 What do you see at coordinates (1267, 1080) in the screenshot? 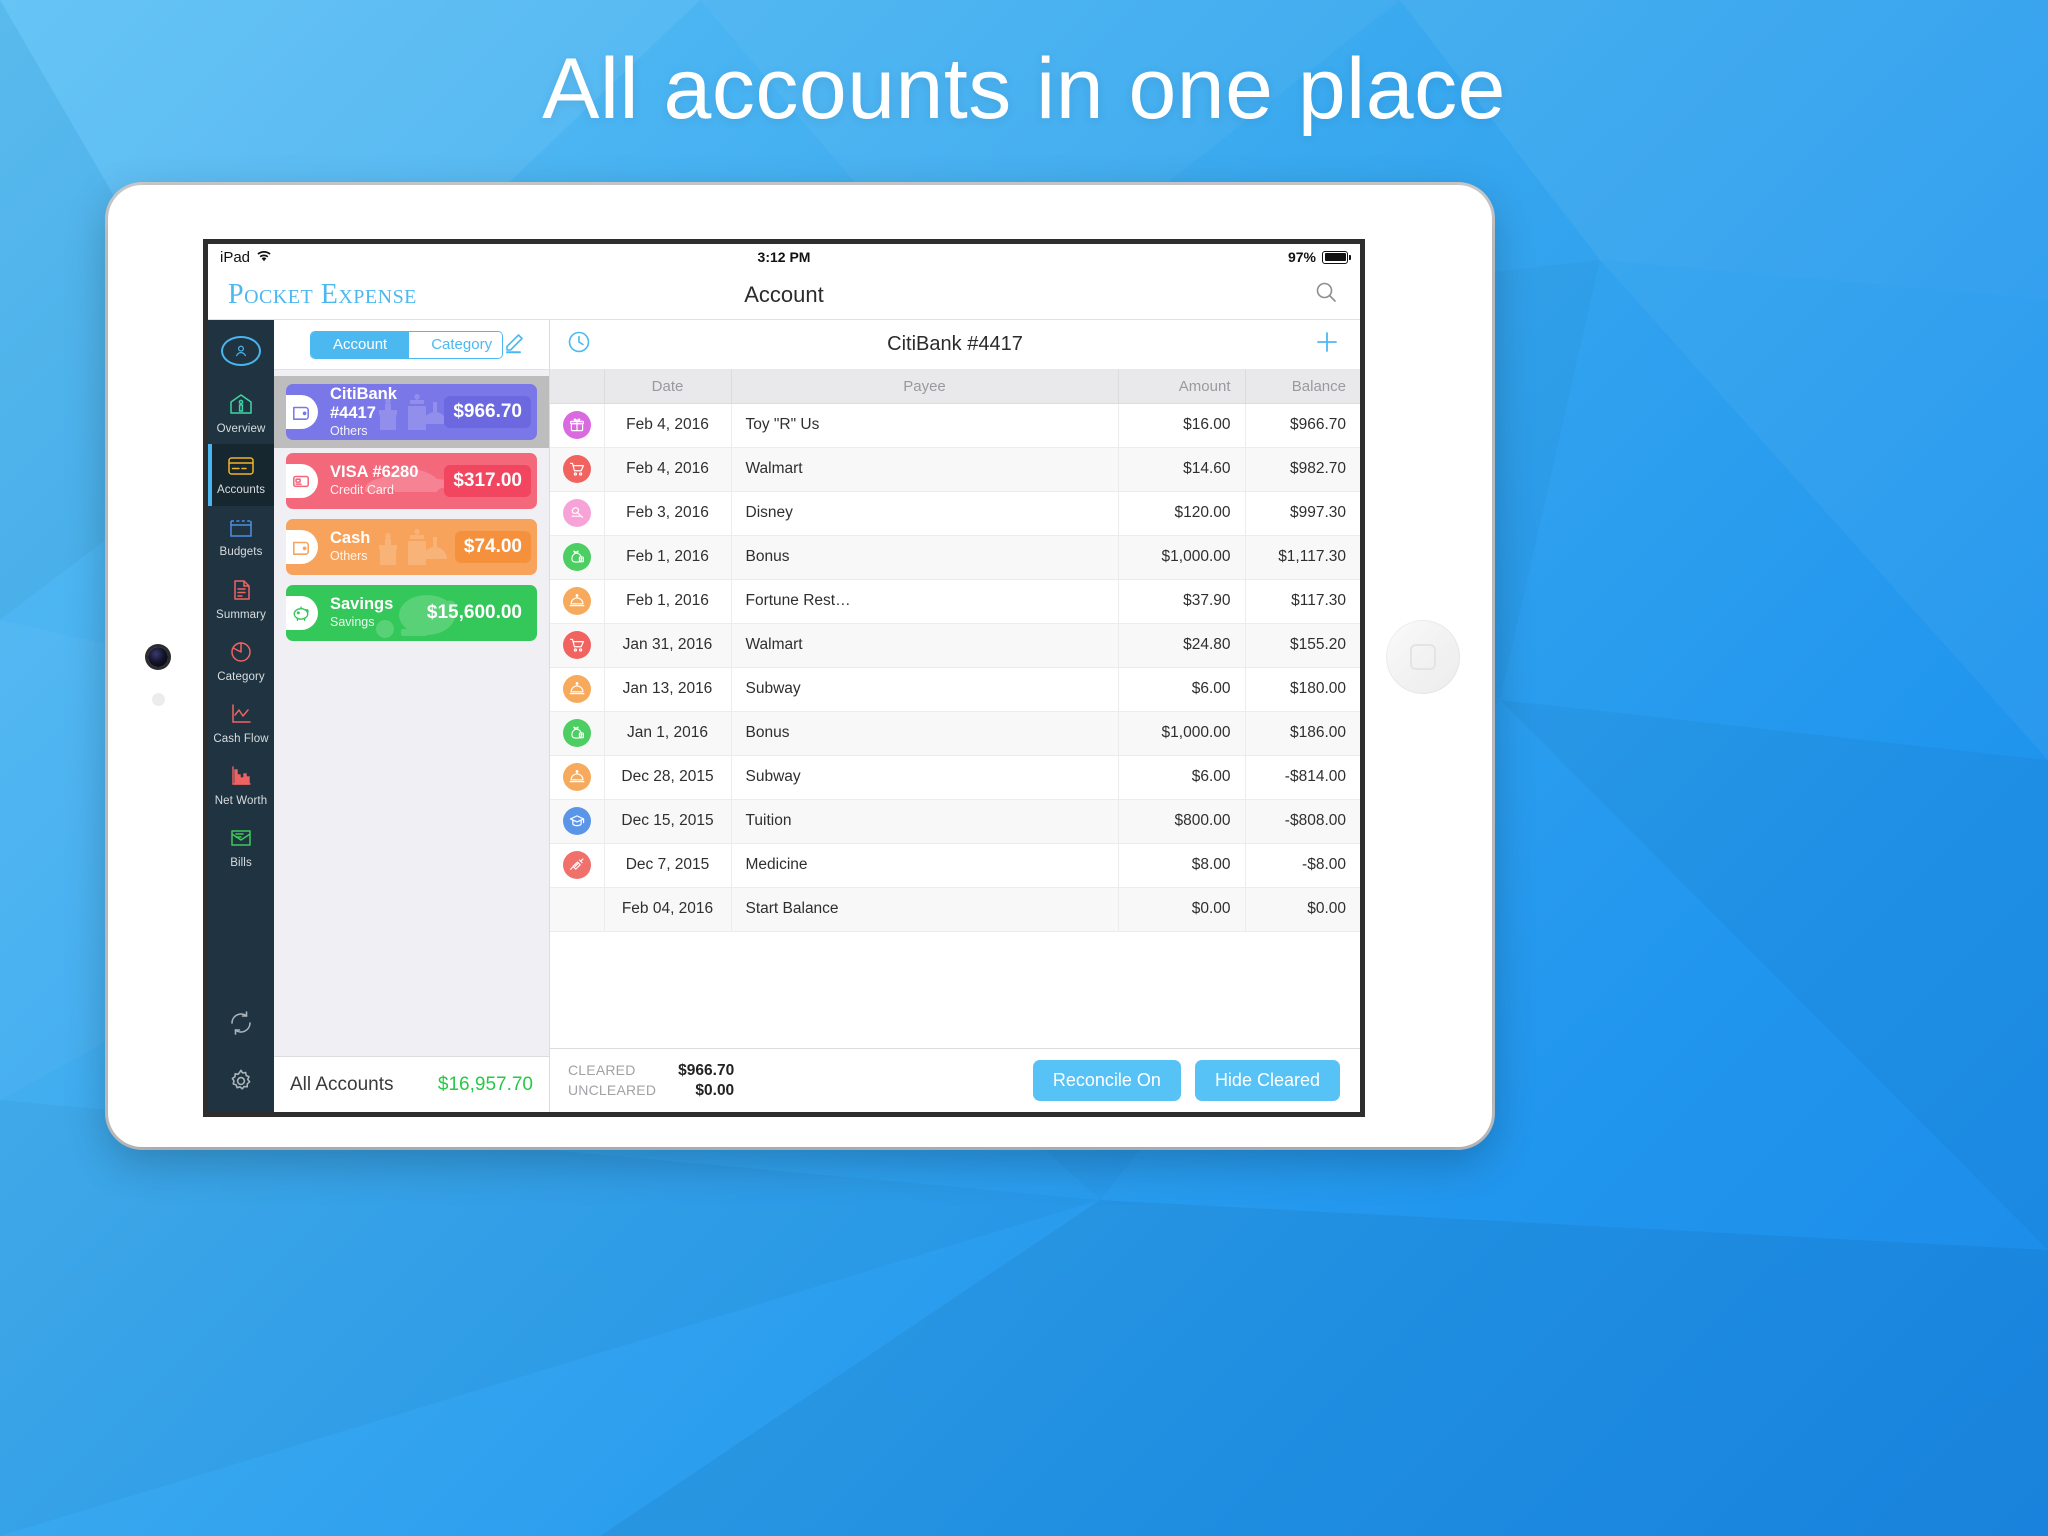
I see `hide-cleared-button: Hide Cleared` at bounding box center [1267, 1080].